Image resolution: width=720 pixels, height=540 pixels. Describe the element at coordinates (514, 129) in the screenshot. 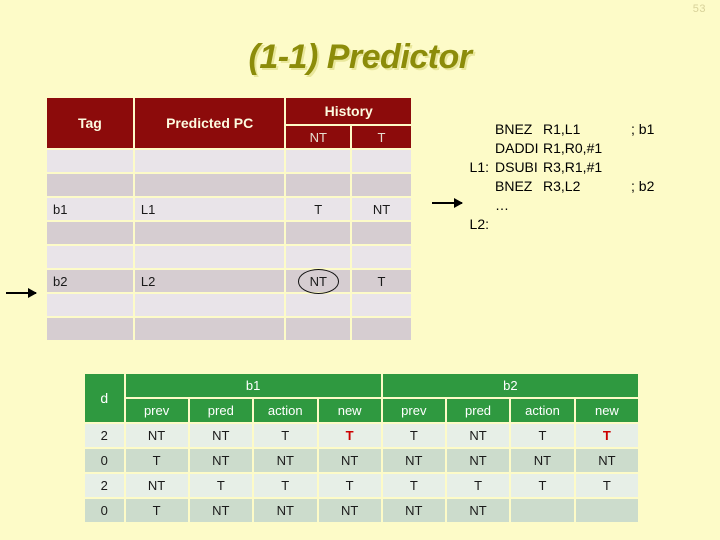

I see `code-opcode: BNEZ` at that location.